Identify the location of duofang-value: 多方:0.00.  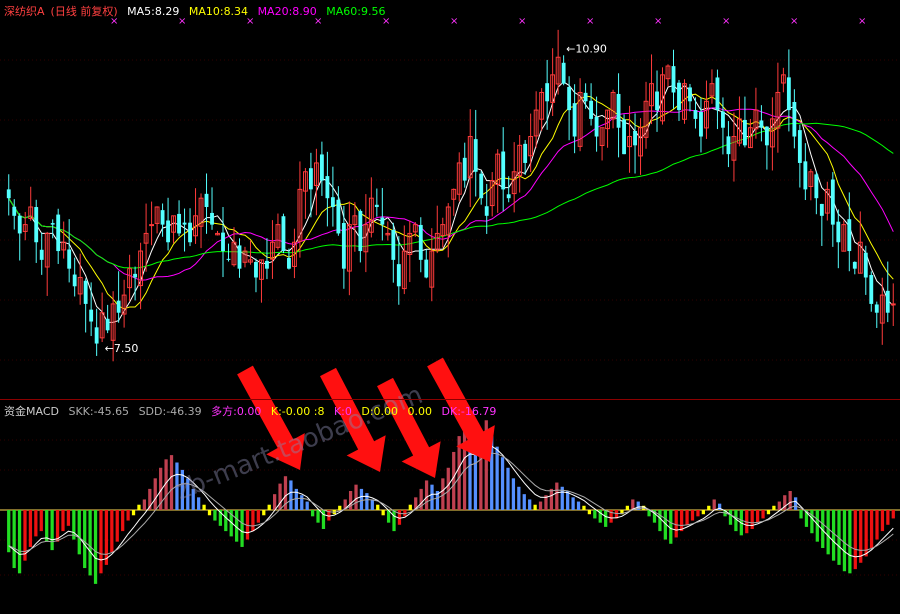
(236, 411).